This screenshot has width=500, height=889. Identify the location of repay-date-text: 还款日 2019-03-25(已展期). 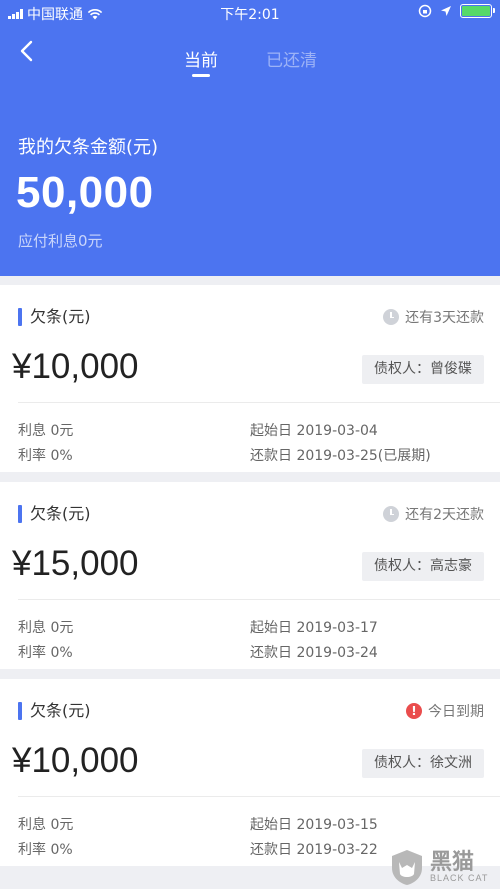
(340, 456).